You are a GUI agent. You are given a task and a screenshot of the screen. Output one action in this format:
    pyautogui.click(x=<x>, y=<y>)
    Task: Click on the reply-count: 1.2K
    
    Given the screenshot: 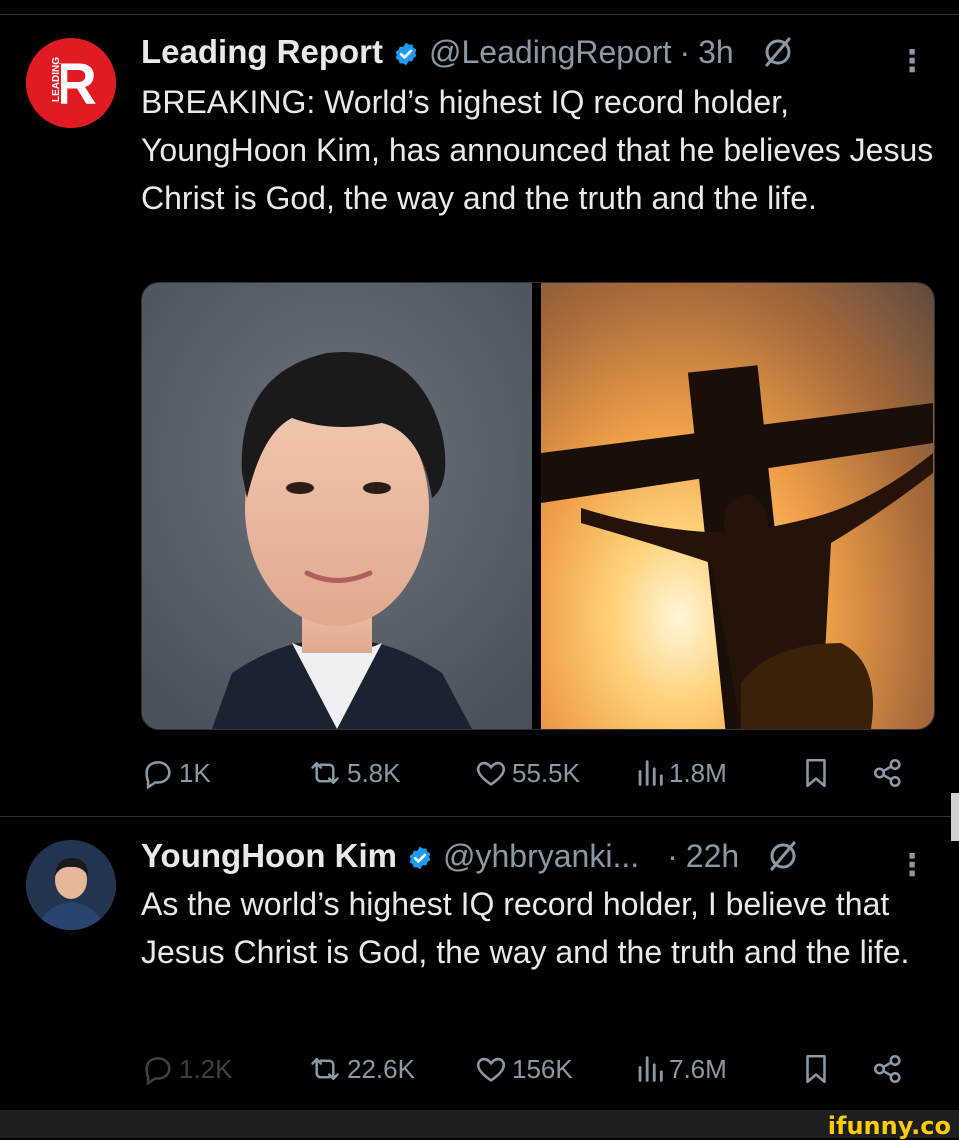 What is the action you would take?
    pyautogui.click(x=206, y=1068)
    